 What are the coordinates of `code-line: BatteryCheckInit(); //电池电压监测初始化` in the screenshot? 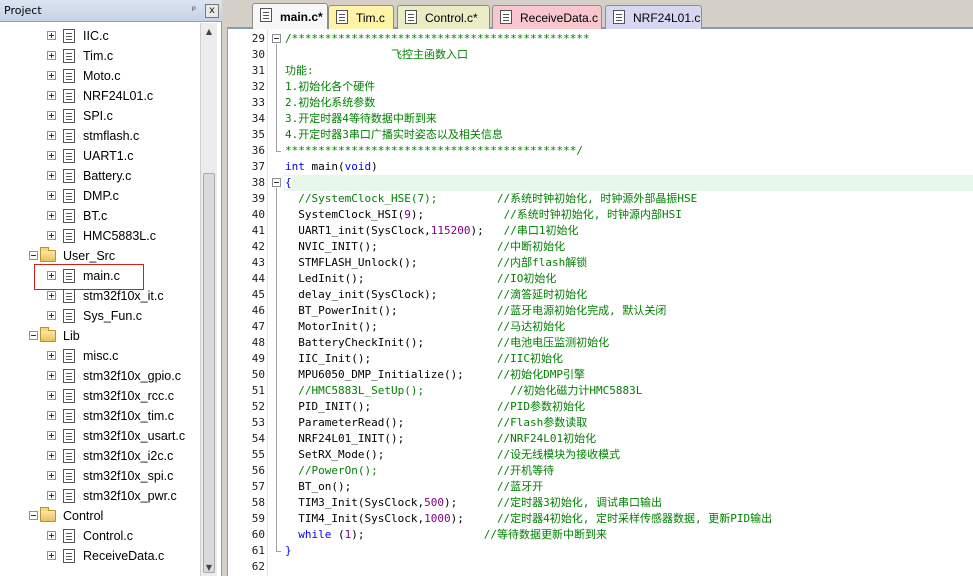 It's located at (447, 343).